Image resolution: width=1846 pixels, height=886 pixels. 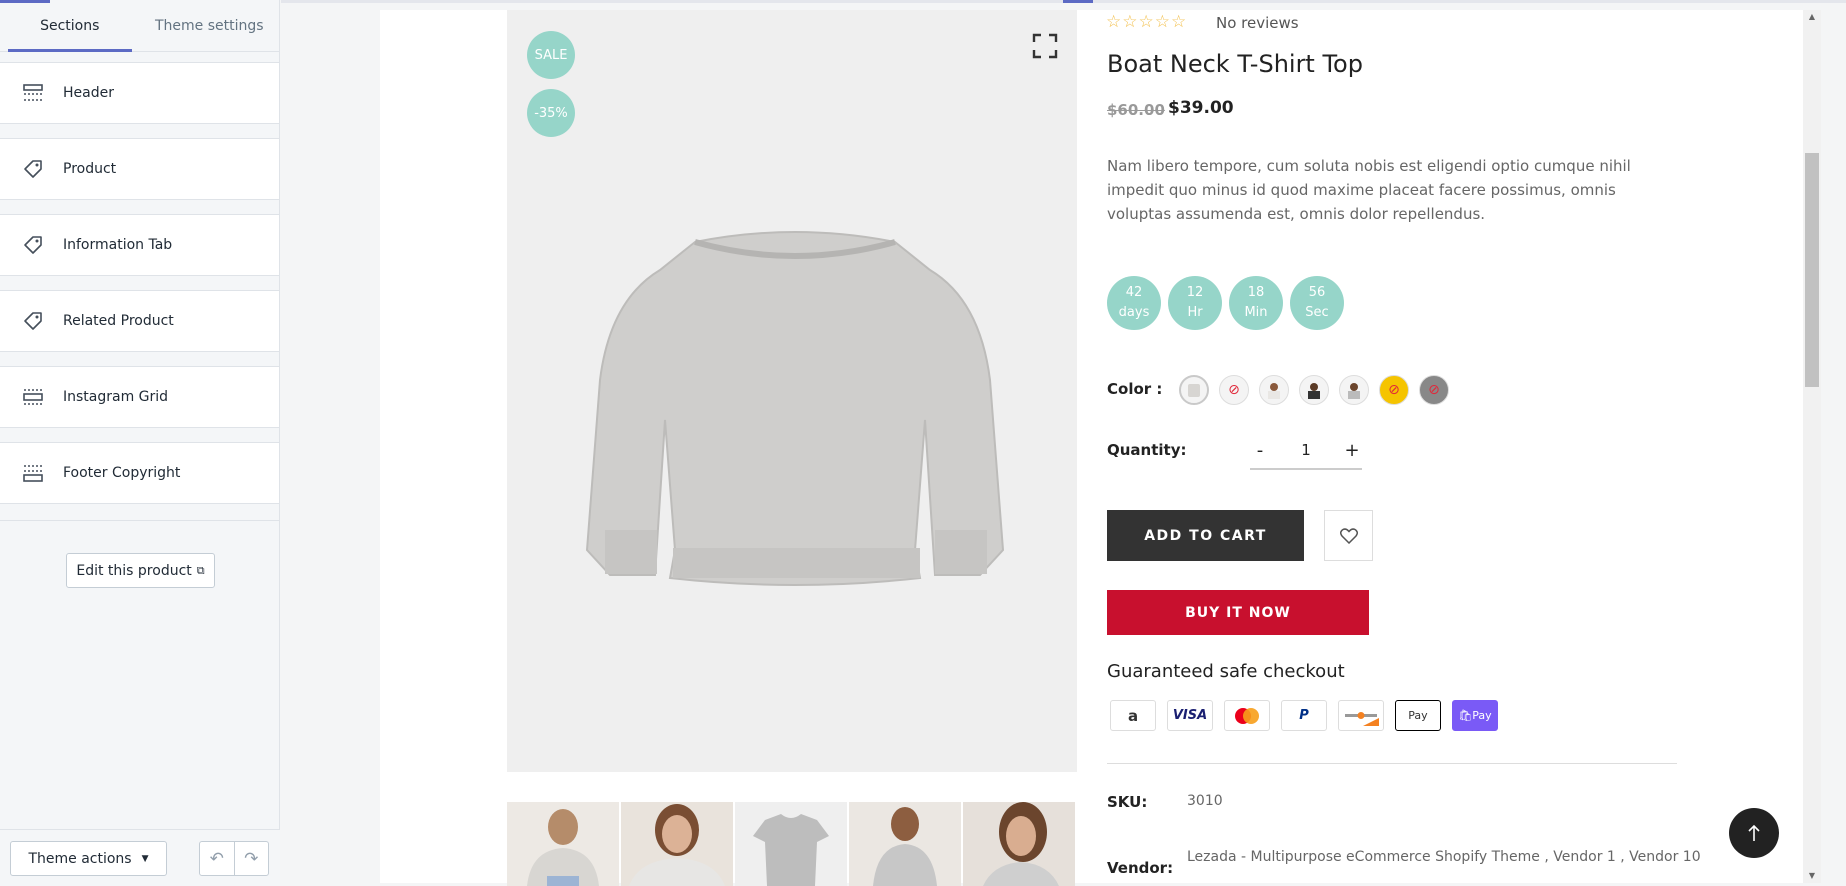 What do you see at coordinates (1352, 450) in the screenshot?
I see `quantity-increase-button: +` at bounding box center [1352, 450].